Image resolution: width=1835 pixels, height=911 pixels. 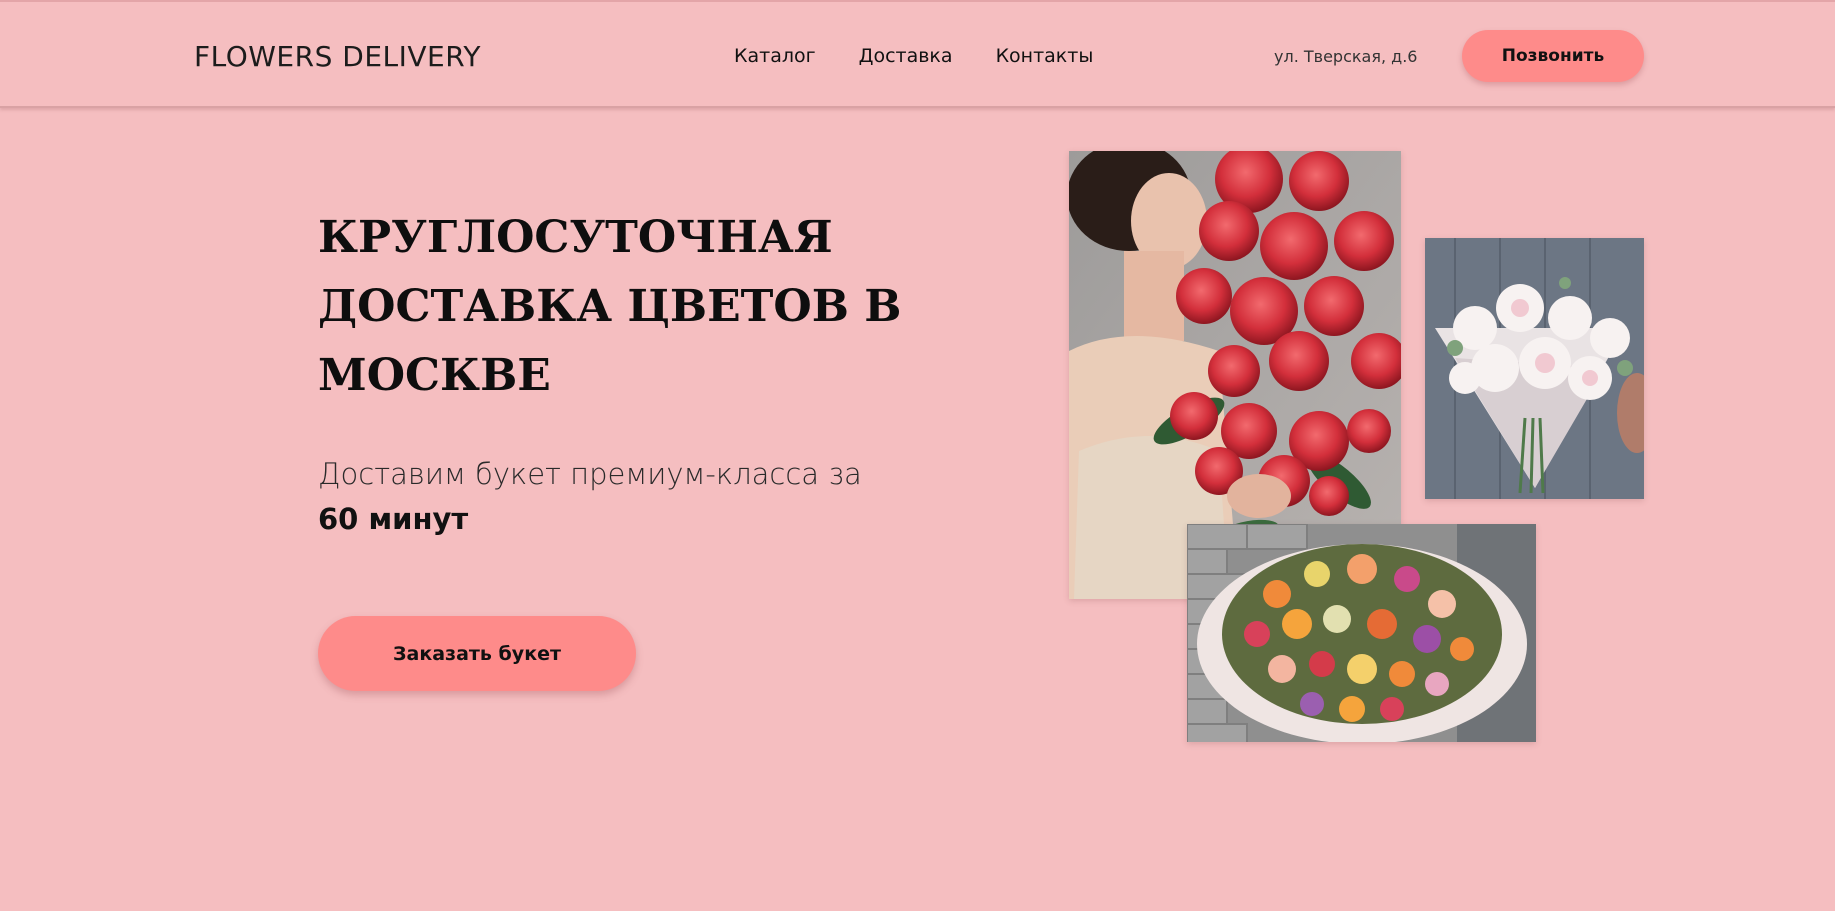 I want to click on hero-subtitle-text: Доставим букет премиум-класса за, so click(x=590, y=474).